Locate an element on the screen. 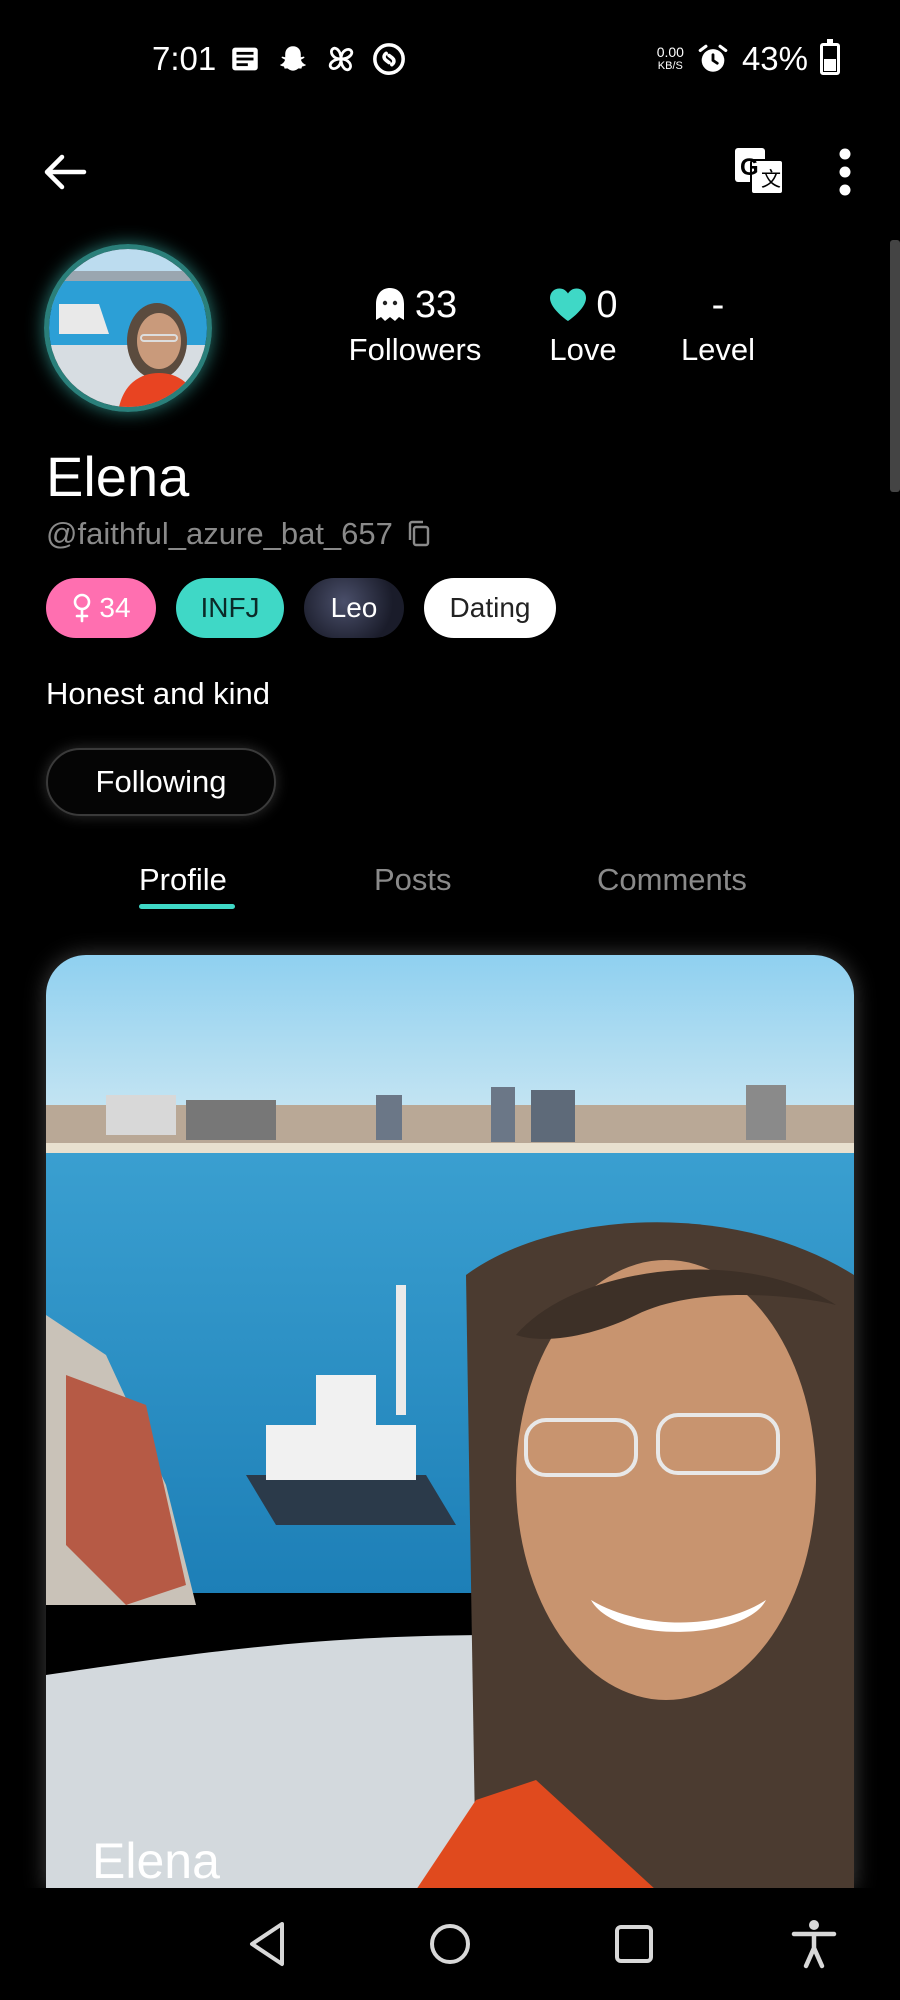  status-right: 0.00 KB/S 43% is located at coordinates (748, 58).